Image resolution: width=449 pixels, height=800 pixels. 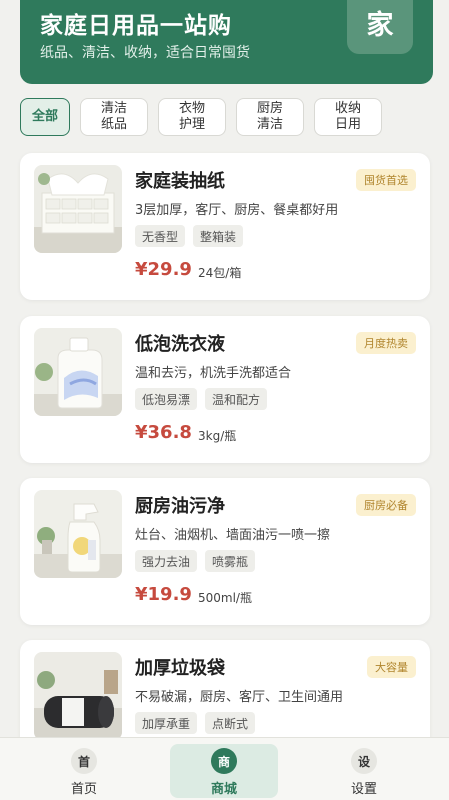 I want to click on product-price: ¥29.9, so click(x=163, y=269).